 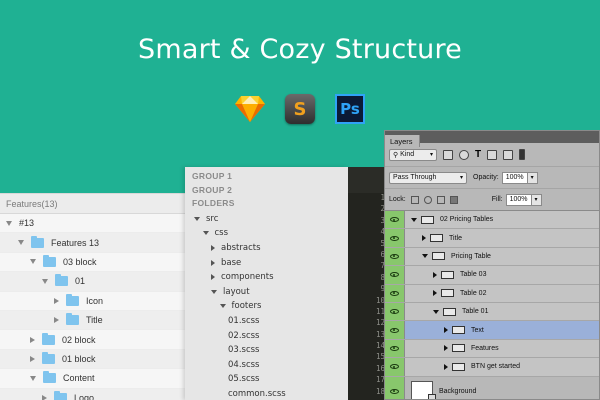 I want to click on smart-object-filter-icon, so click(x=508, y=154).